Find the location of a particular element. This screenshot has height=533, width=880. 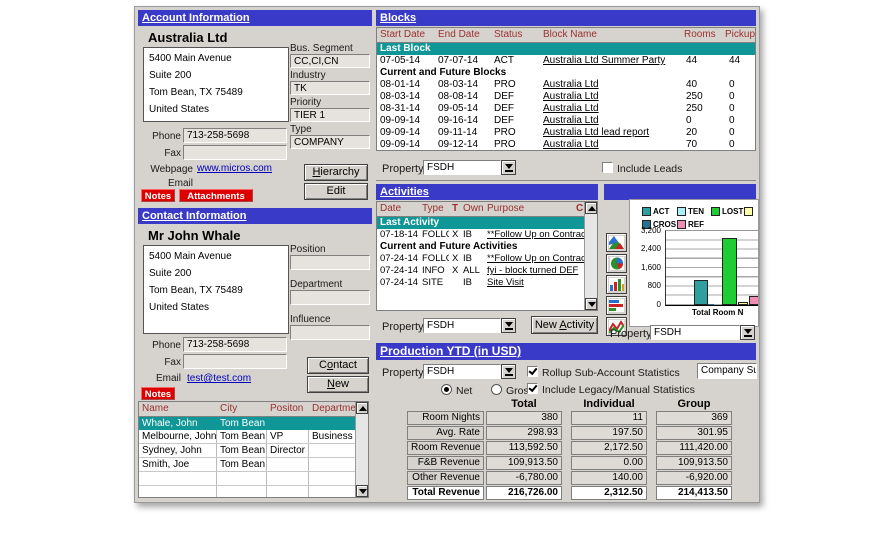

account-panel-title: Account Information is located at coordinates (196, 18).